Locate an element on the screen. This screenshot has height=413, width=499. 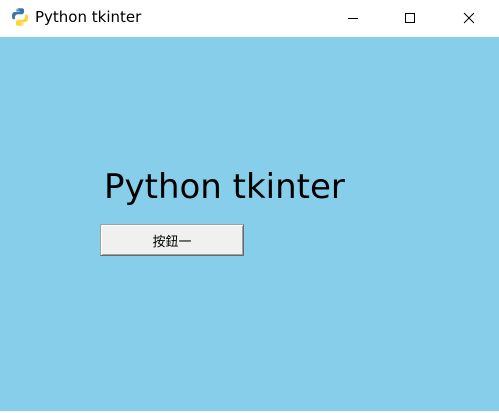
minimize-icon is located at coordinates (353, 18).